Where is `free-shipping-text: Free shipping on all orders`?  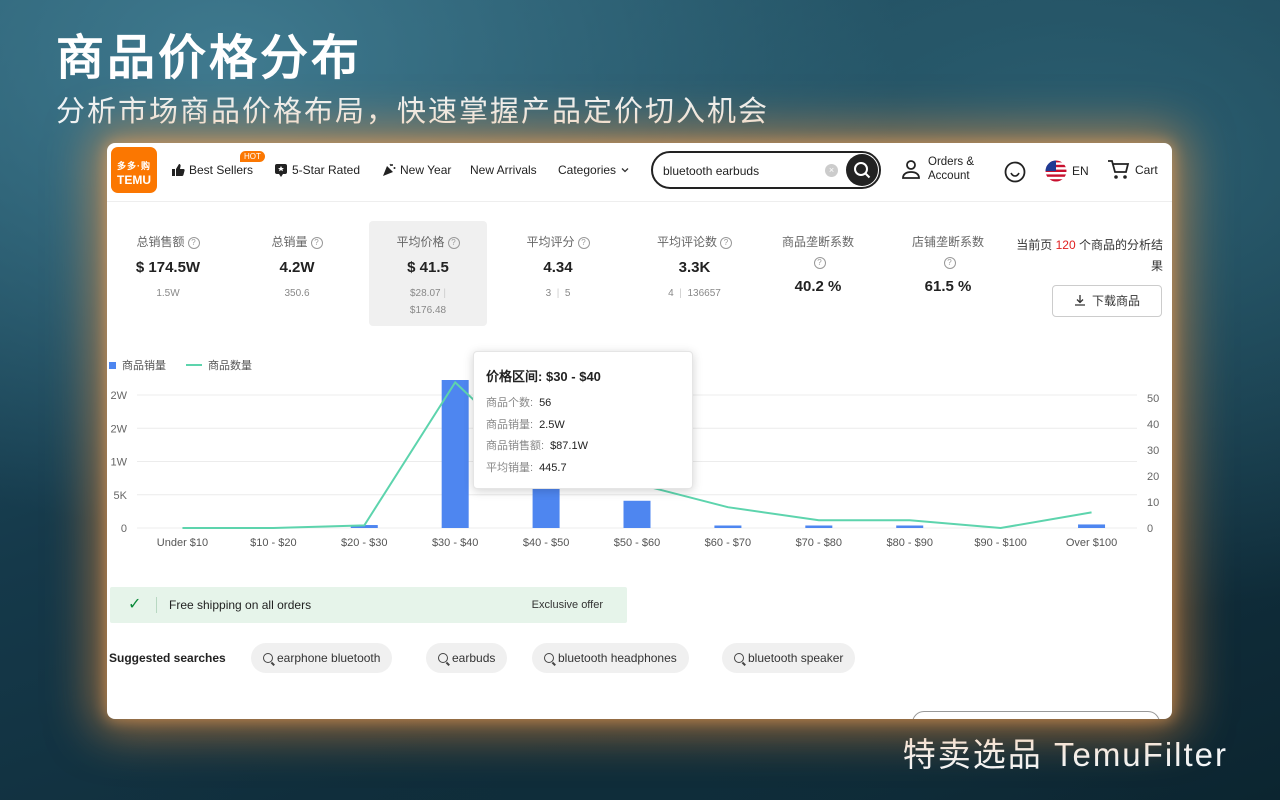 free-shipping-text: Free shipping on all orders is located at coordinates (240, 605).